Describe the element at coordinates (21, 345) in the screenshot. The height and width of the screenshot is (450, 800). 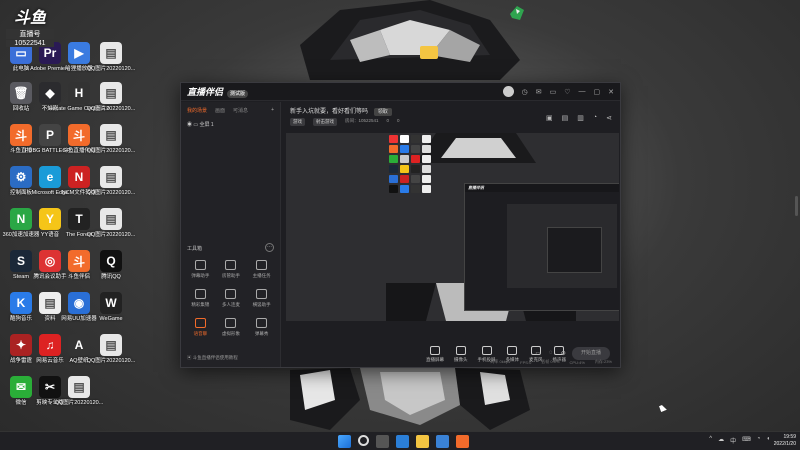
I see `desktop-app-icon: ✦` at that location.